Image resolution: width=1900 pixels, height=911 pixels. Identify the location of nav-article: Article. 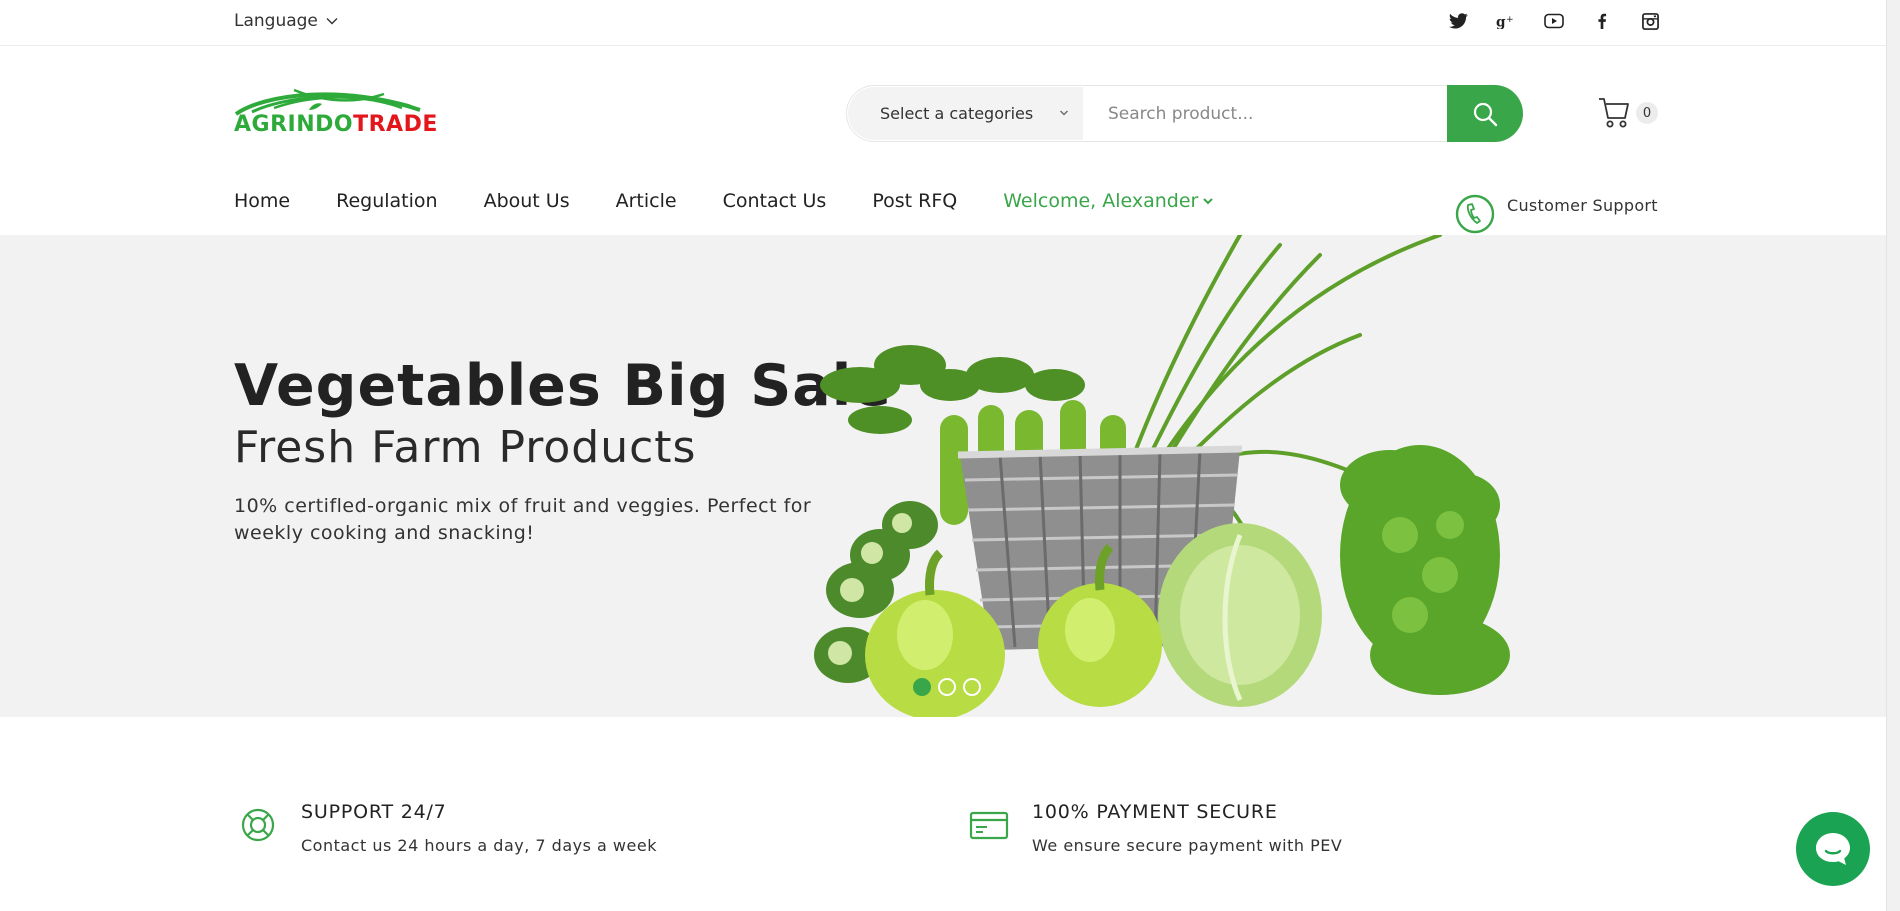
(646, 201).